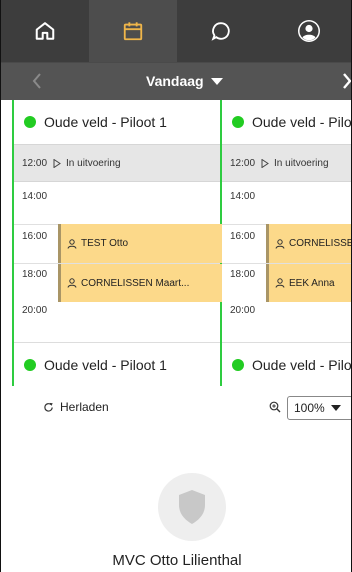 The height and width of the screenshot is (572, 352). What do you see at coordinates (312, 283) in the screenshot?
I see `event-label: EEK Anna` at bounding box center [312, 283].